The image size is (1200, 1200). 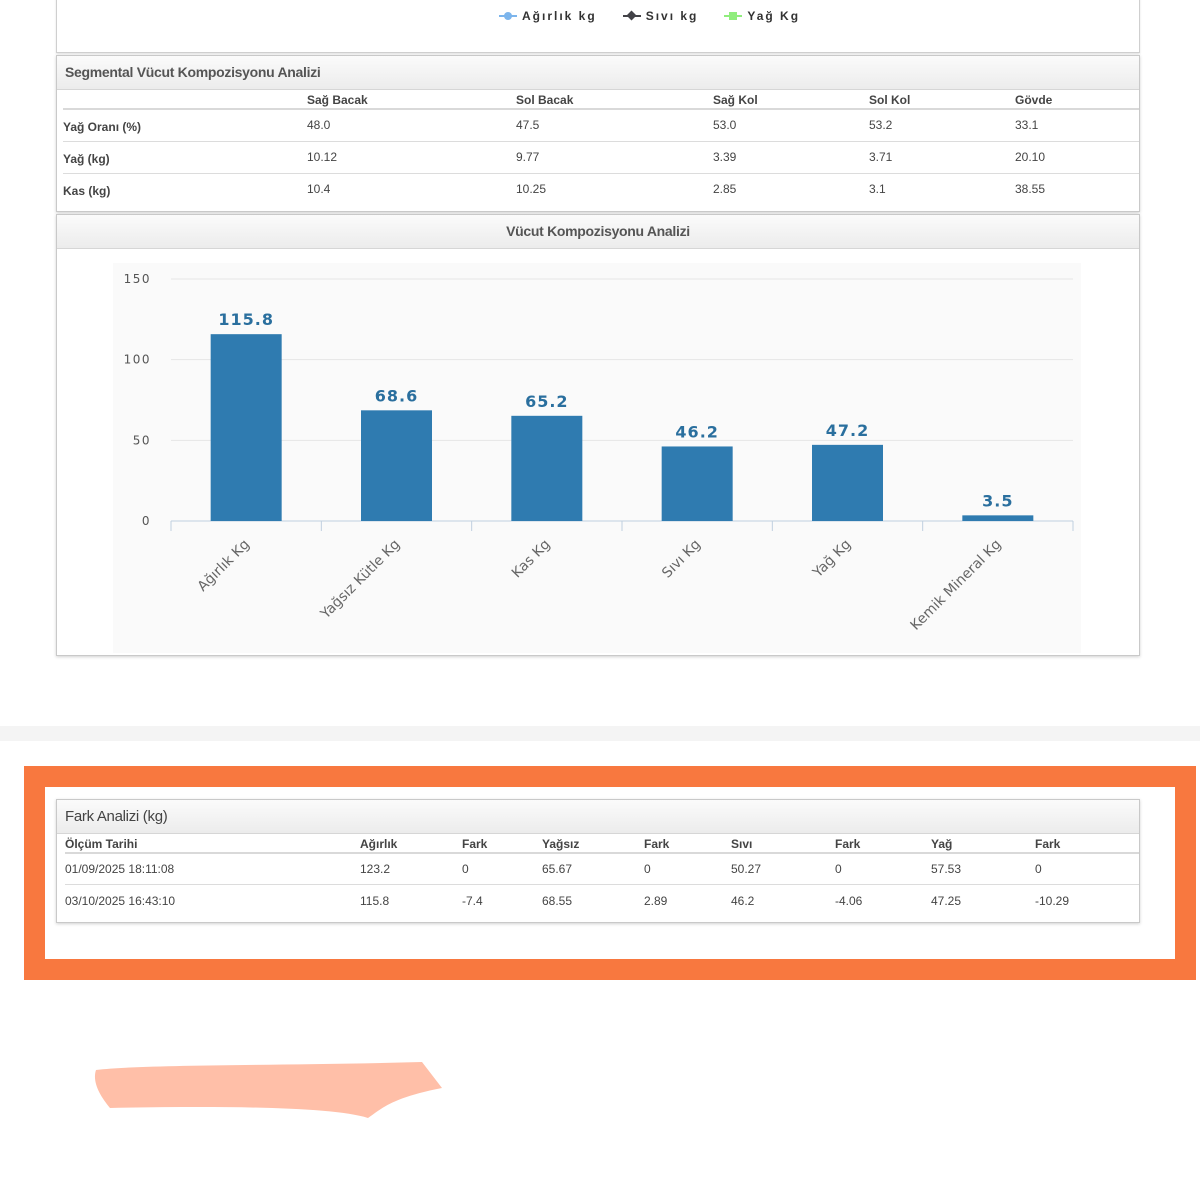 I want to click on table-cell: 50.27, so click(x=783, y=869).